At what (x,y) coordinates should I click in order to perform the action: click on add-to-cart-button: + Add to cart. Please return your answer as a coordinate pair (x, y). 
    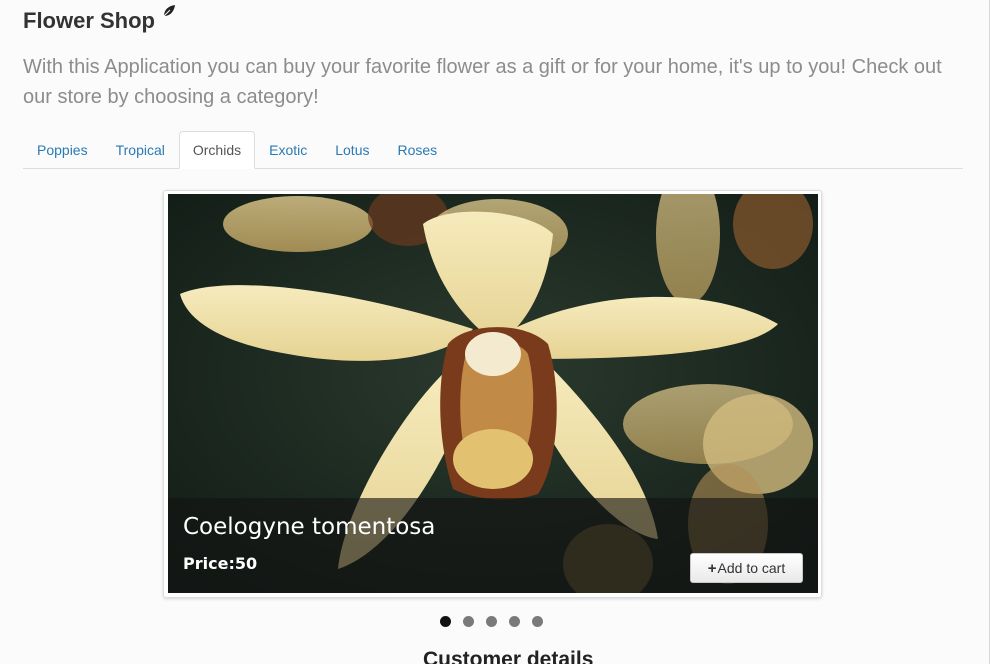
    Looking at the image, I should click on (746, 568).